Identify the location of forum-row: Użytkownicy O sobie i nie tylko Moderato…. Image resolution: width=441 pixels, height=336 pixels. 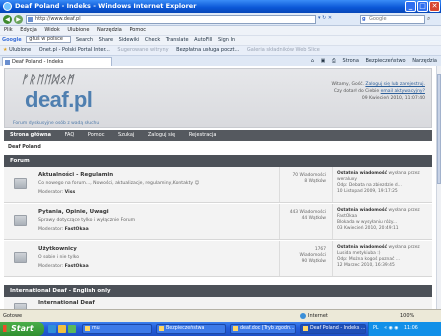
(218, 259).